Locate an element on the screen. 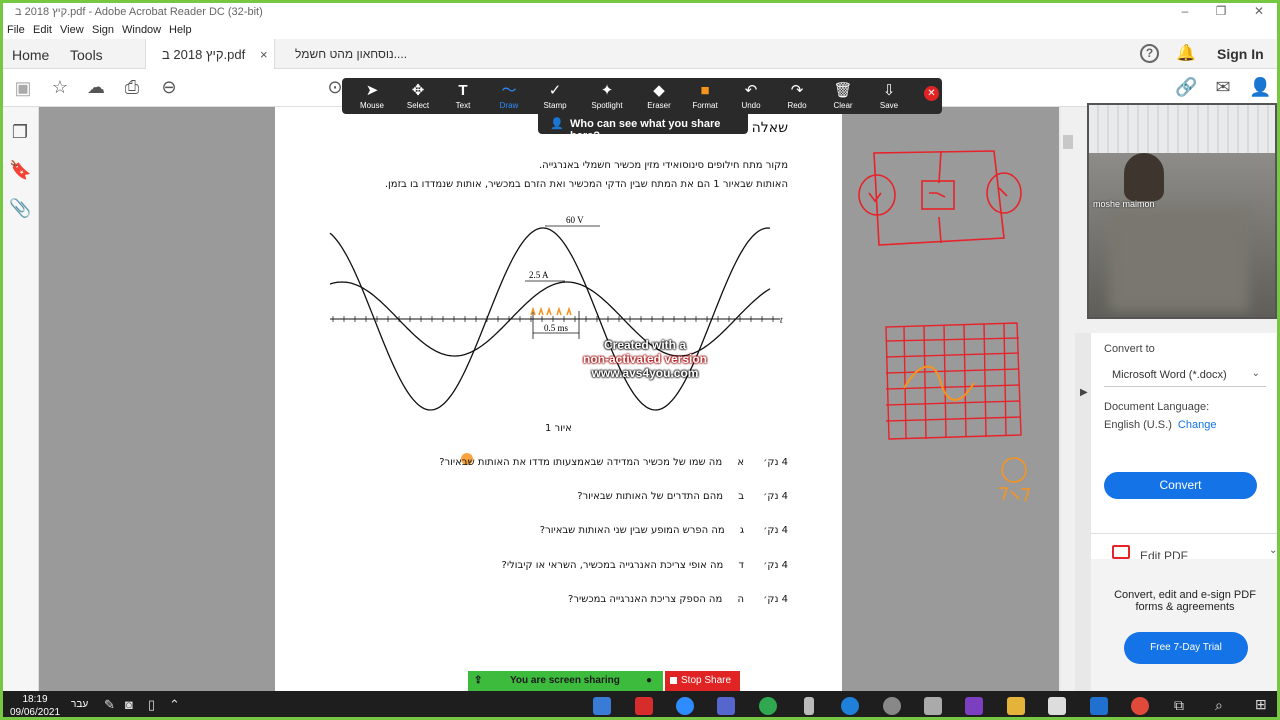 Image resolution: width=1280 pixels, height=720 pixels. question-title: שאלה is located at coordinates (769, 128).